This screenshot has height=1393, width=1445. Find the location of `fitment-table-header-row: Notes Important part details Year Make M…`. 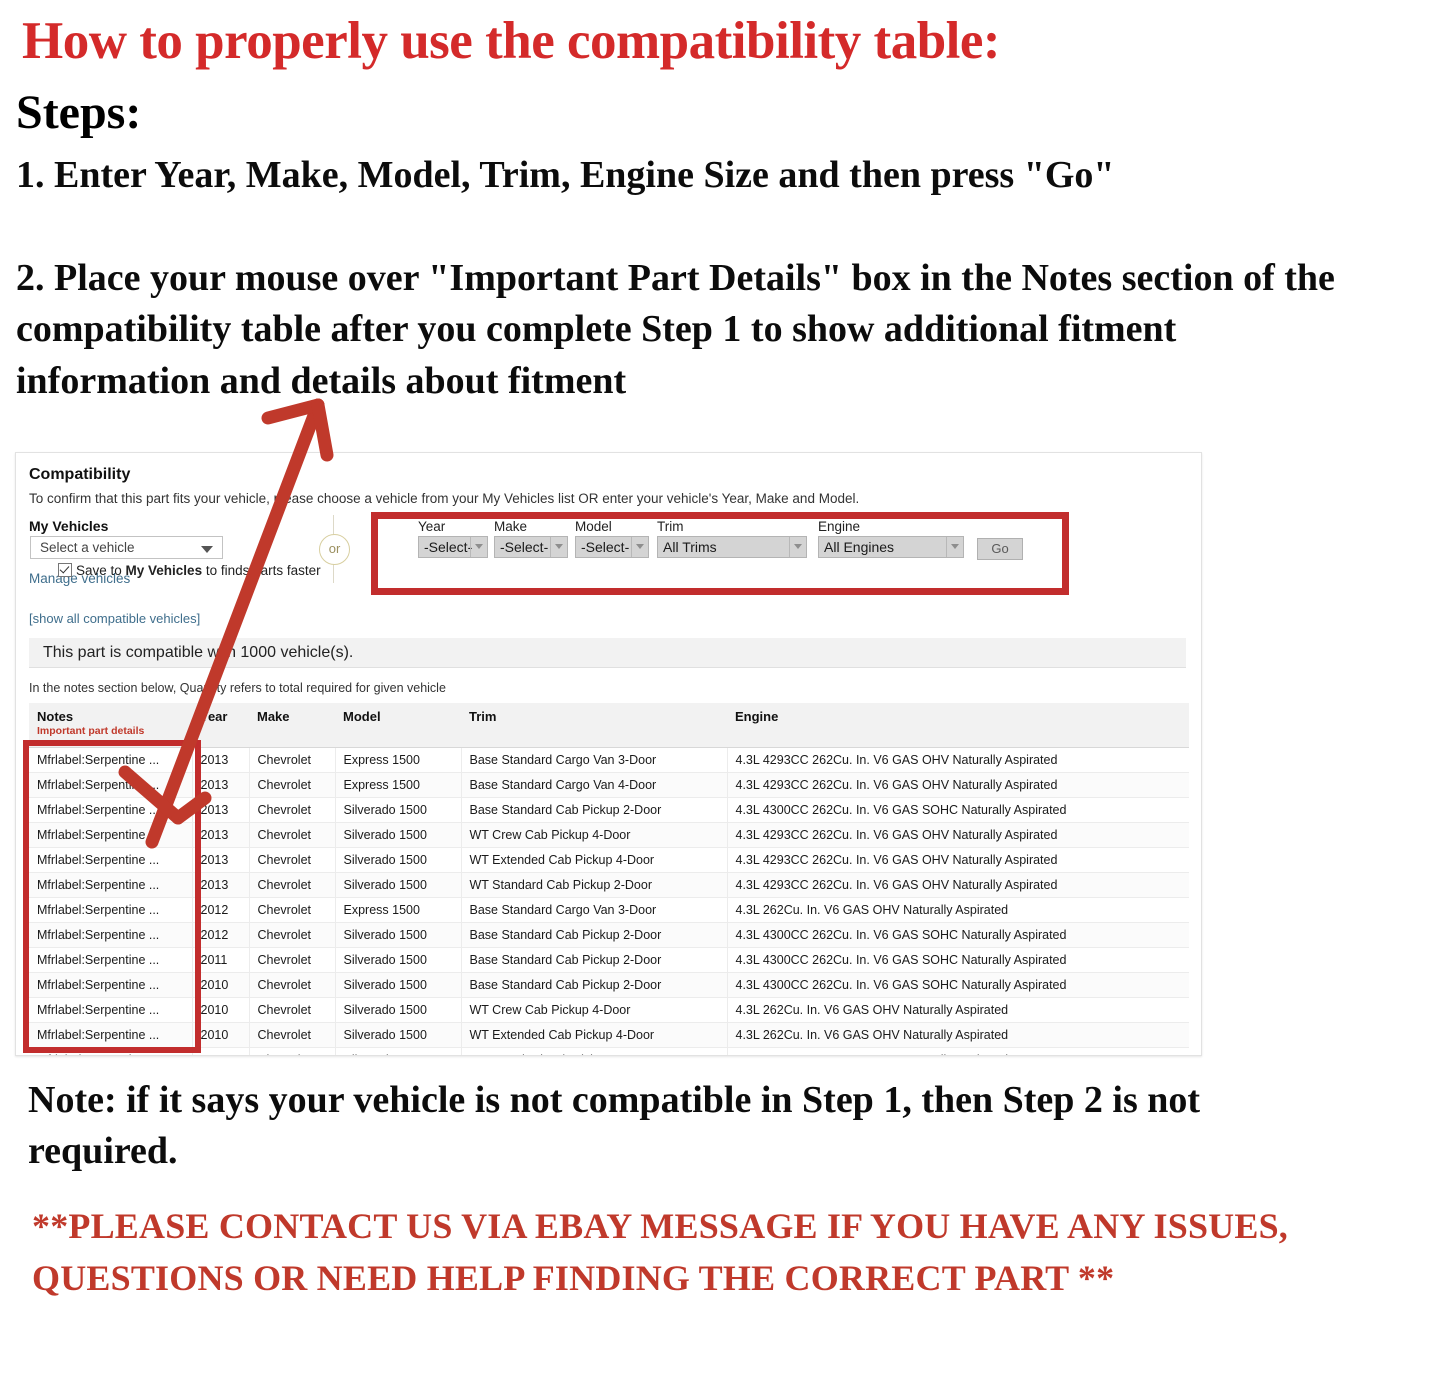

fitment-table-header-row: Notes Important part details Year Make M… is located at coordinates (609, 725).